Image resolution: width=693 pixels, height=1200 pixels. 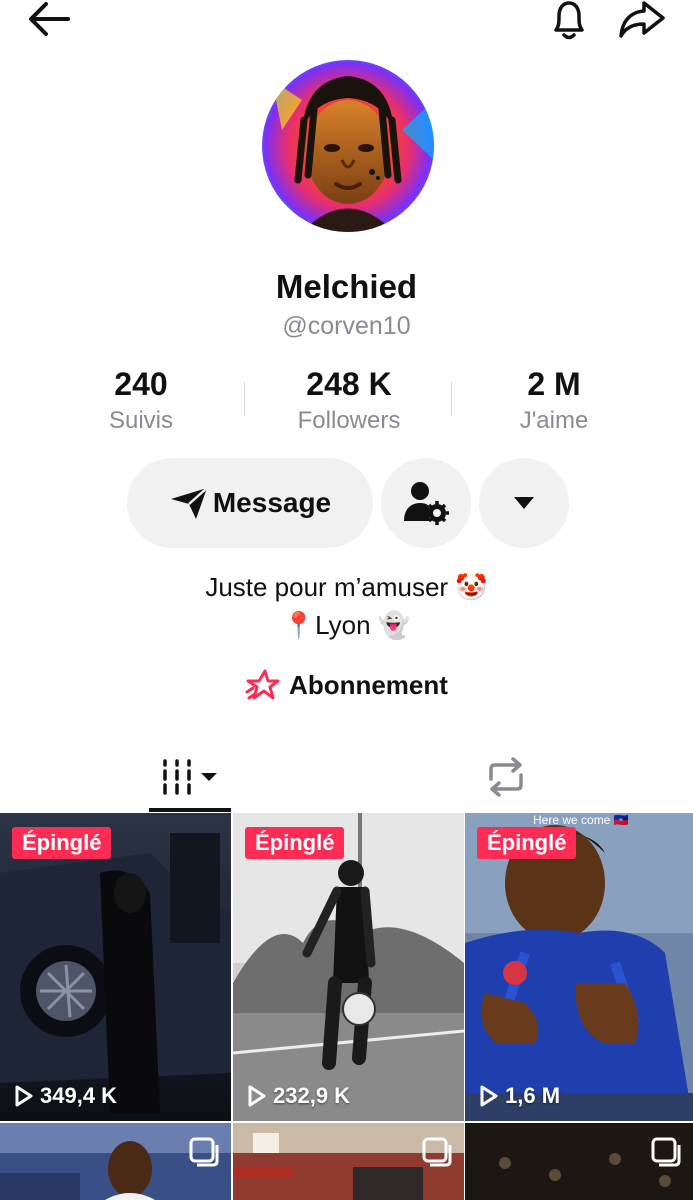 I want to click on profile-stats: 240 Suivis 248 K Followers 2 M J'aime, so click(x=346, y=402).